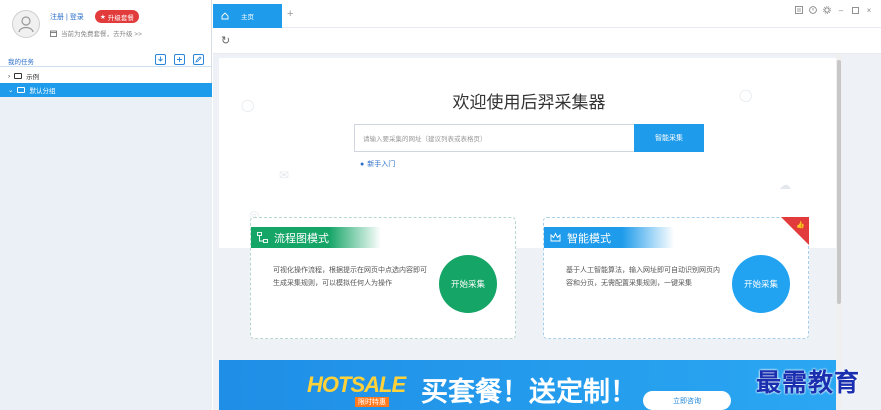  Describe the element at coordinates (356, 384) in the screenshot. I see `hotsale-logo: HOTSALE` at that location.